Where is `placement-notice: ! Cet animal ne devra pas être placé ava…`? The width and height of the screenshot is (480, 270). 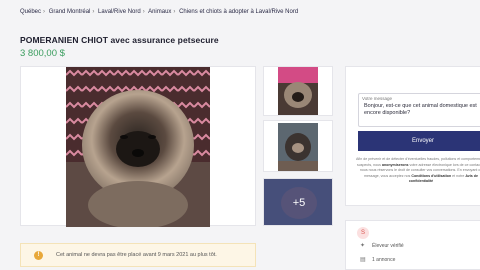
placement-notice: ! Cet animal ne devra pas être placé ava… is located at coordinates (138, 255).